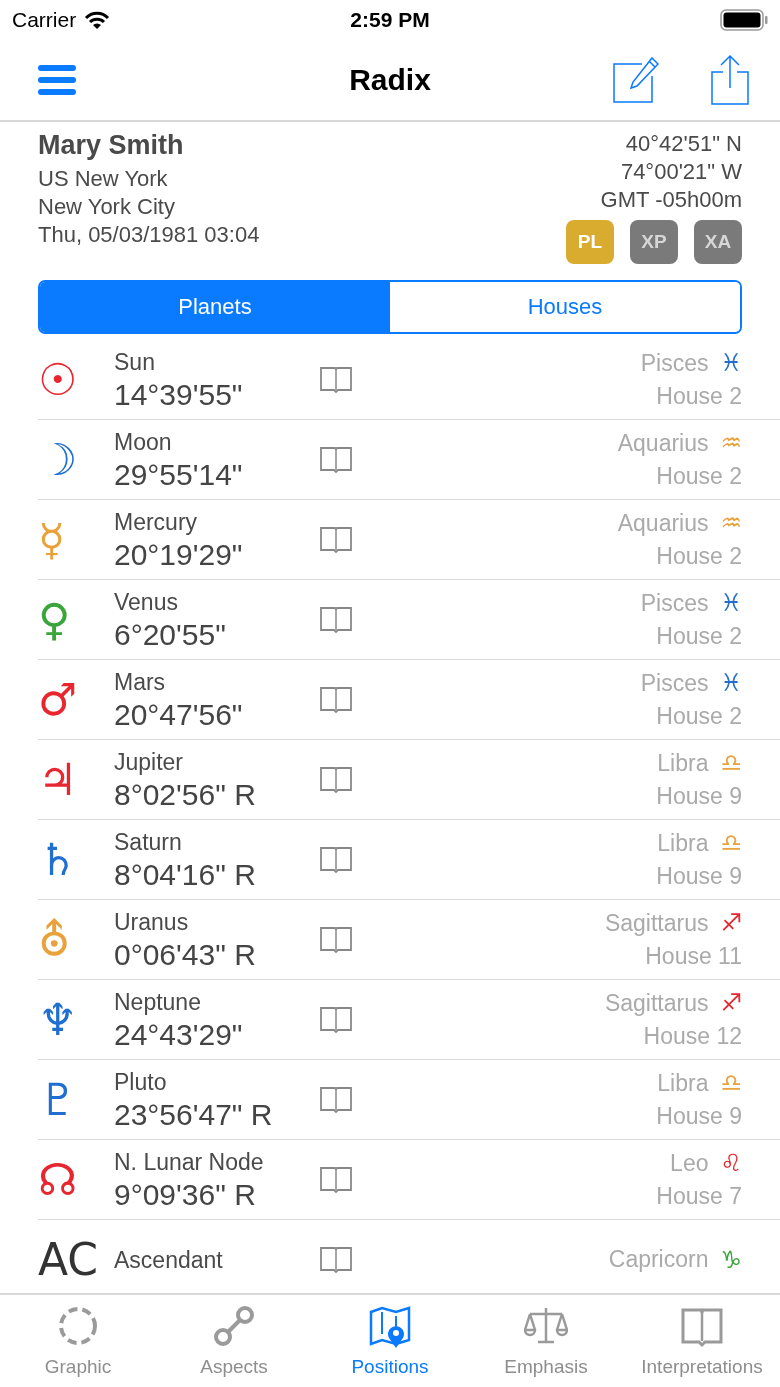 Image resolution: width=780 pixels, height=1387 pixels. What do you see at coordinates (58, 459) in the screenshot?
I see `planet-symbol: ☽` at bounding box center [58, 459].